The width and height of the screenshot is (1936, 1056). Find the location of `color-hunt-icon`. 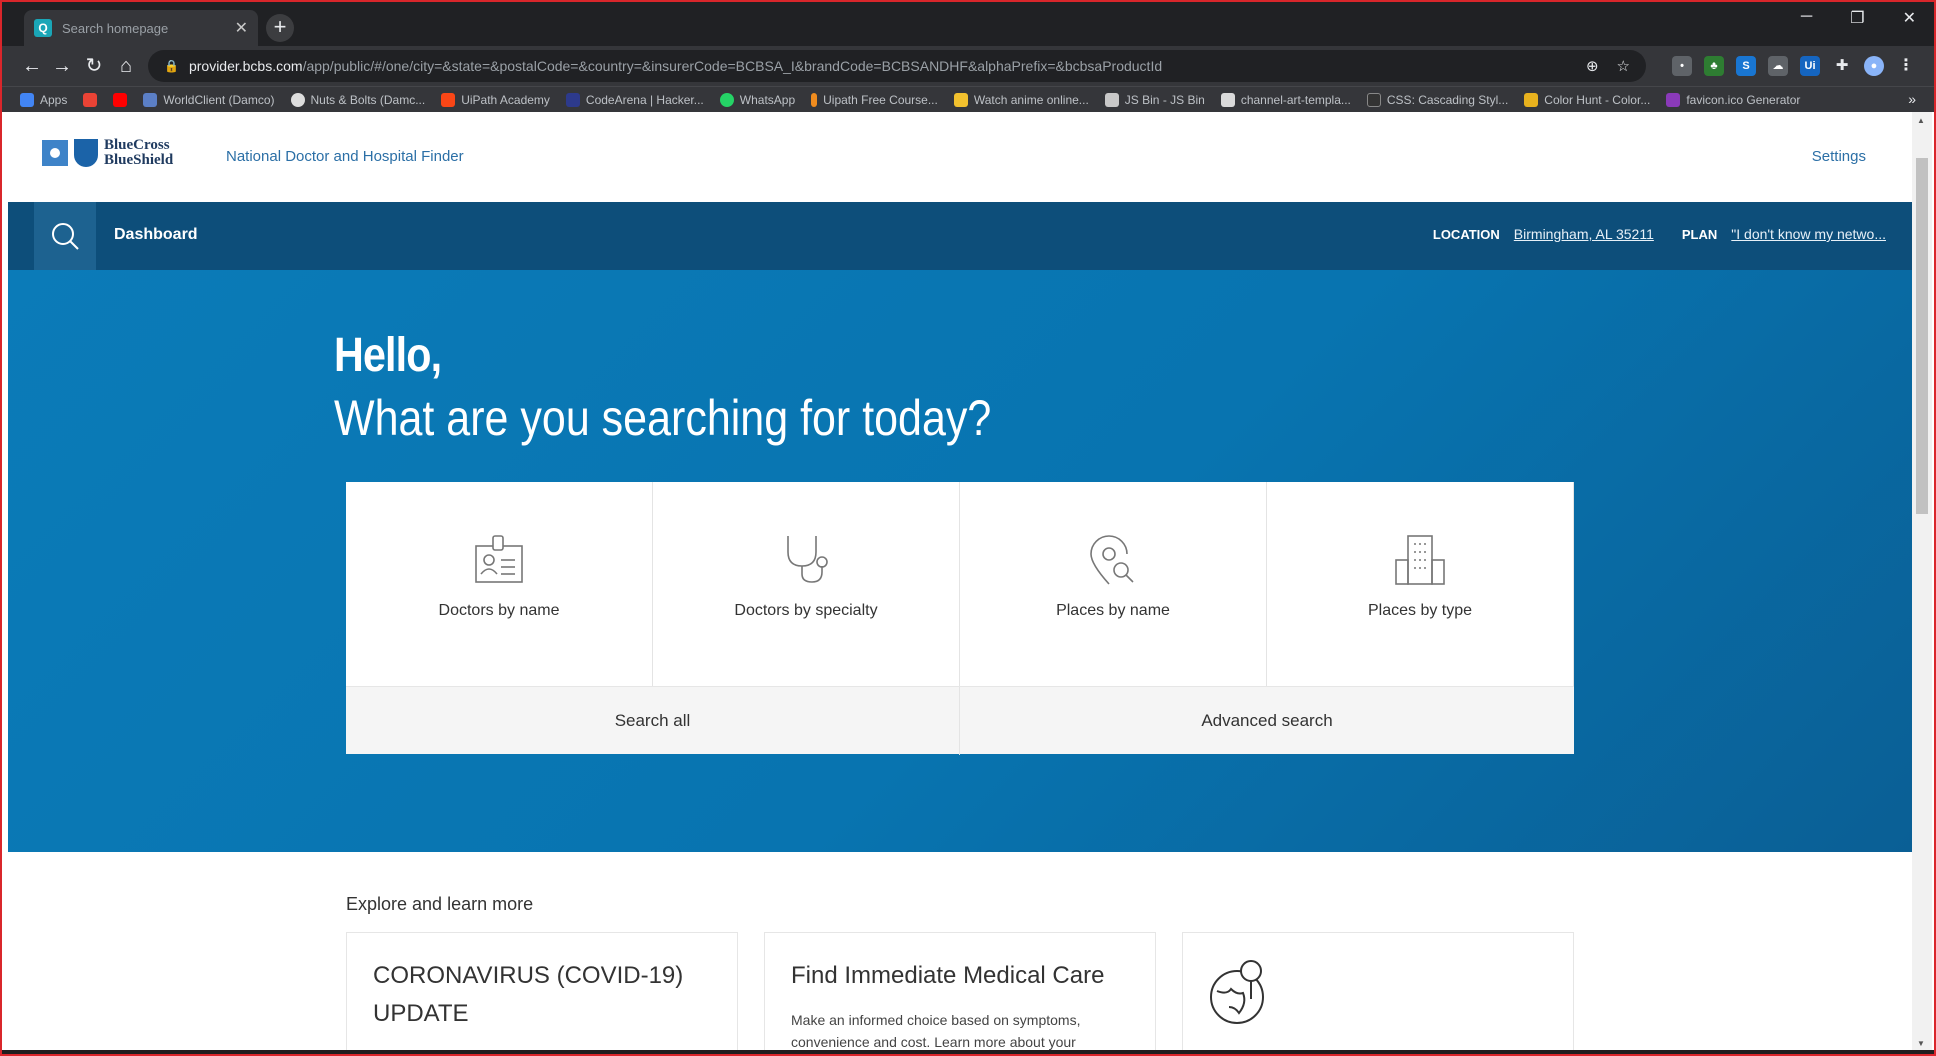

color-hunt-icon is located at coordinates (1531, 99).